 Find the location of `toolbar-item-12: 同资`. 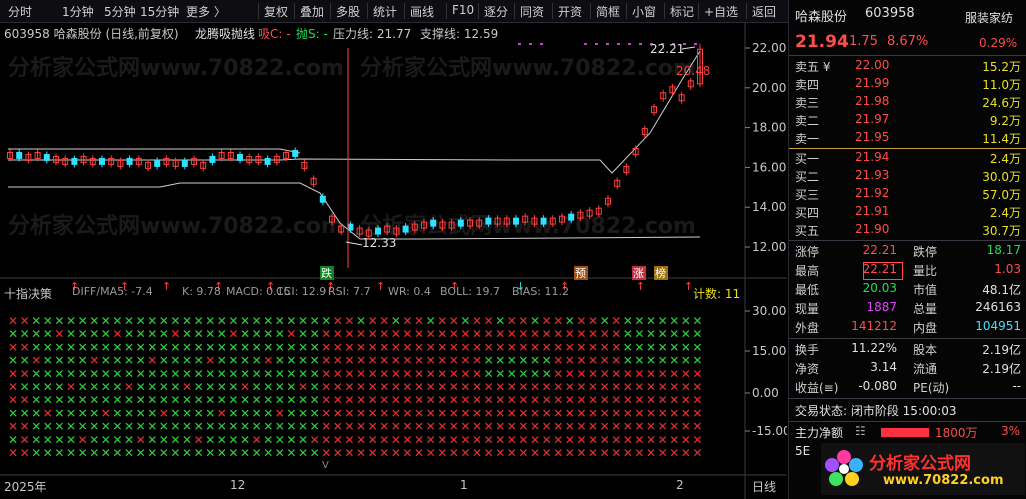

toolbar-item-12: 同资 is located at coordinates (532, 11).